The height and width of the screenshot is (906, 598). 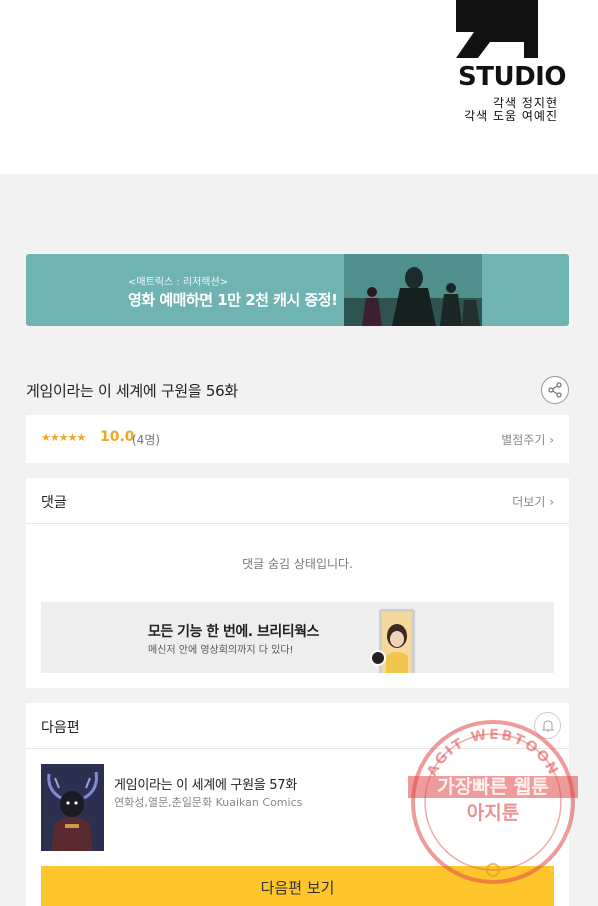 I want to click on banner-subtitle: <매트릭스 : 리저렉션>, so click(x=178, y=282).